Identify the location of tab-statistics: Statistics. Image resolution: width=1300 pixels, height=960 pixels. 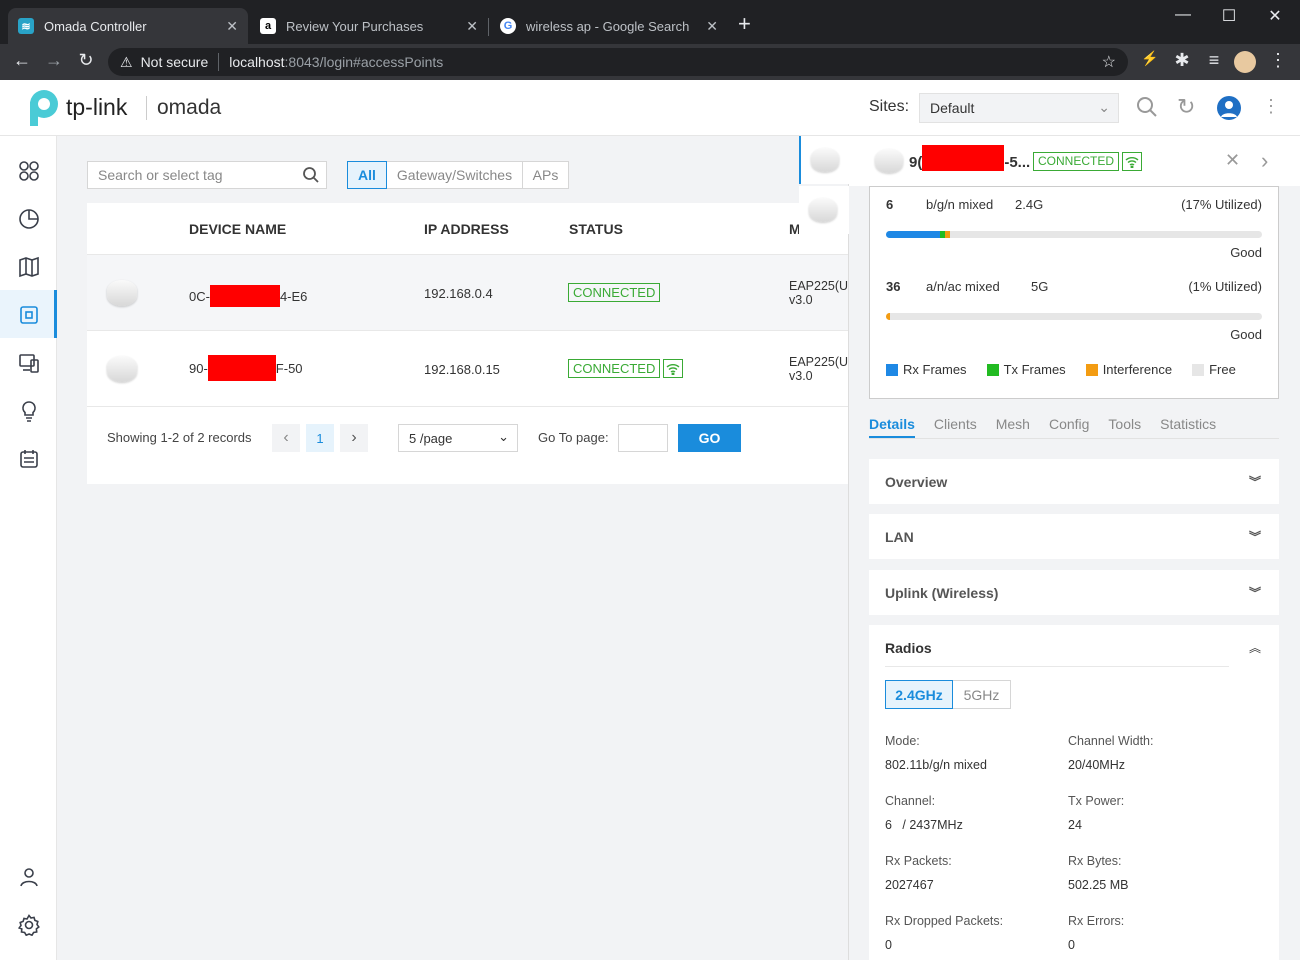
(1188, 428).